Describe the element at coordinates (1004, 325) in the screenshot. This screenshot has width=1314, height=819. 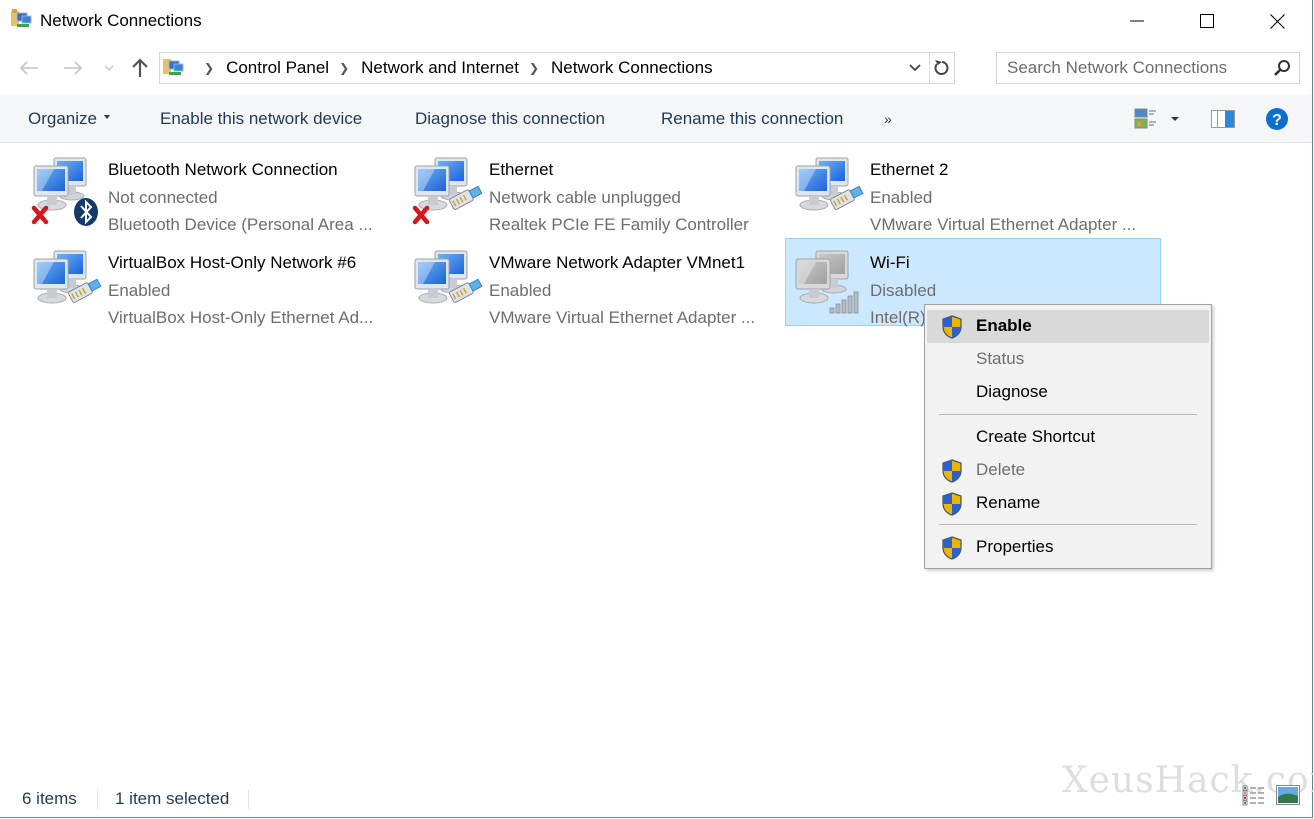
I see `menu-item-label: Enable` at that location.